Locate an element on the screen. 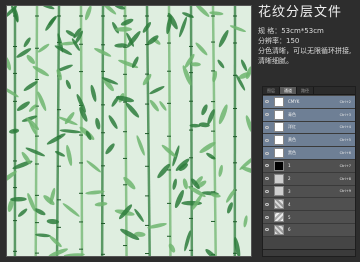  channel-shortcut: Ctrl+8 is located at coordinates (345, 178).